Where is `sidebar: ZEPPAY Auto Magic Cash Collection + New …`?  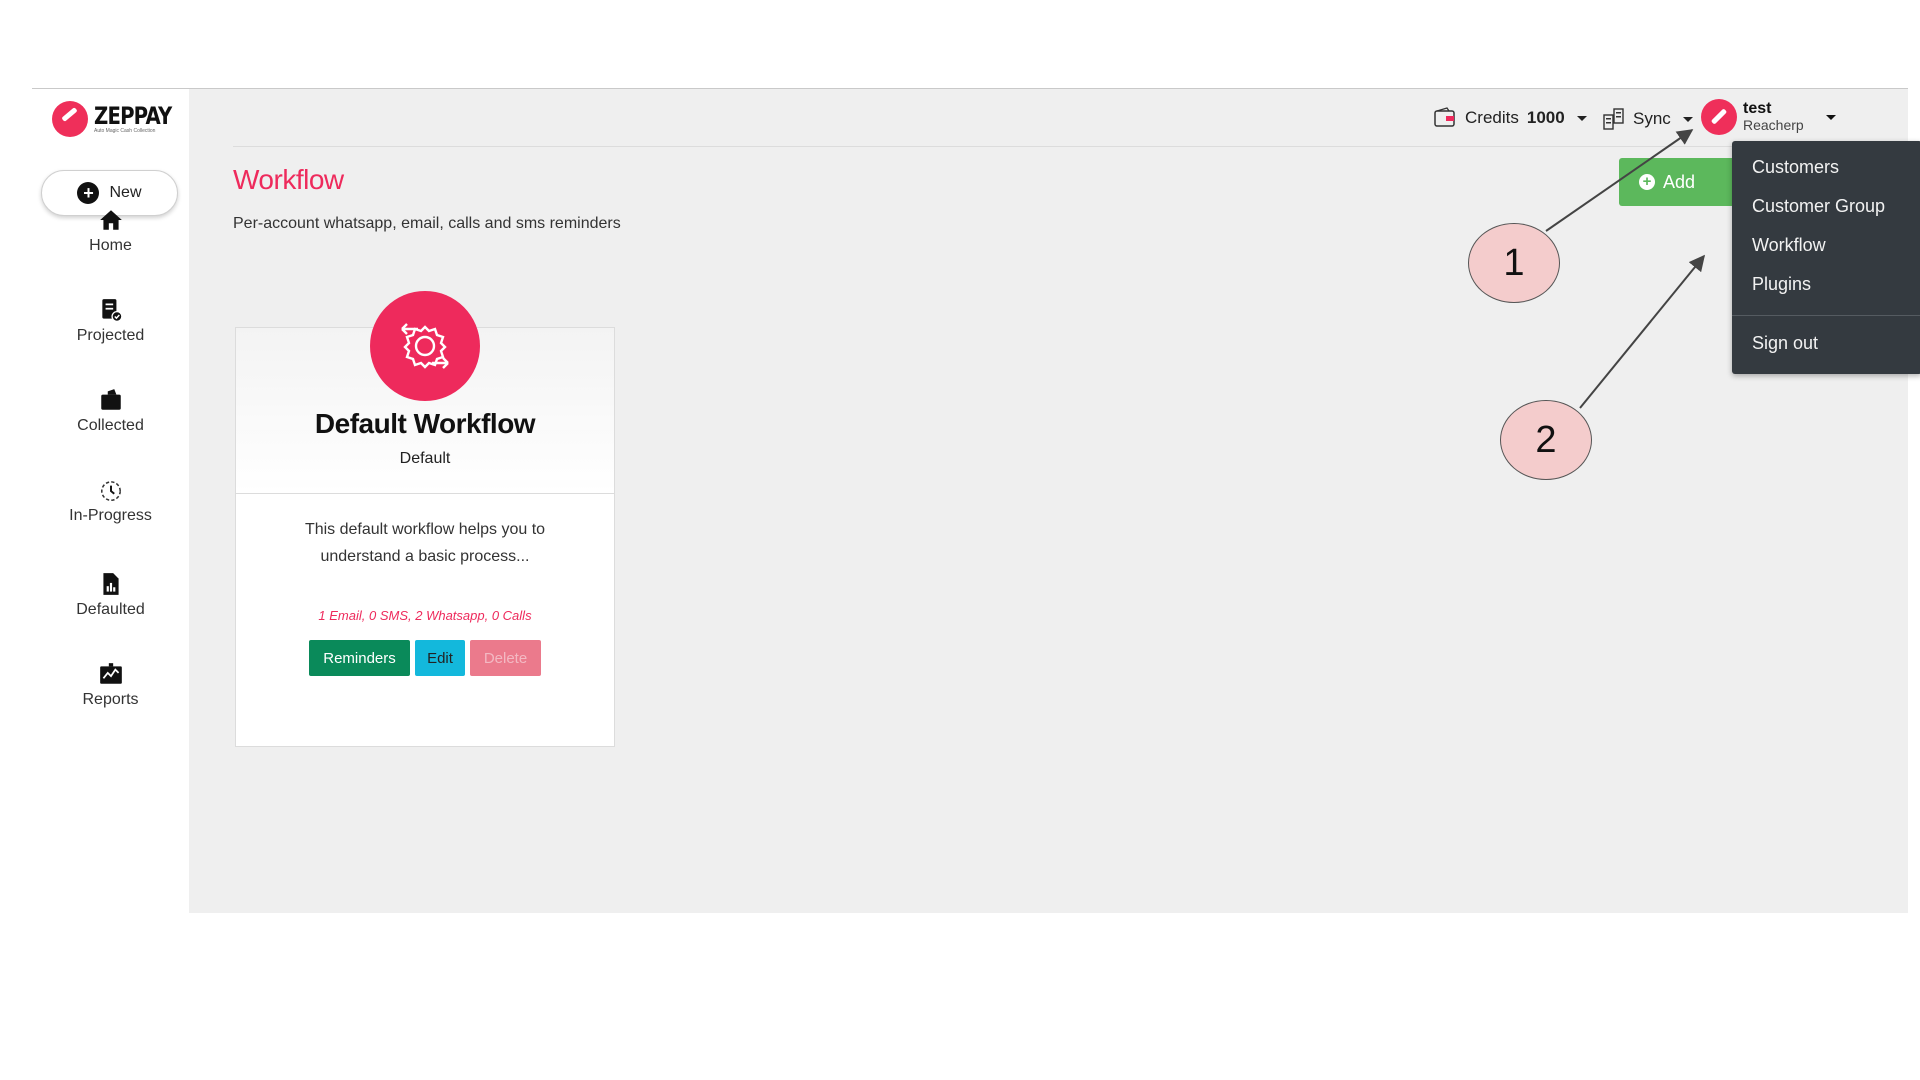
sidebar: ZEPPAY Auto Magic Cash Collection + New … is located at coordinates (110, 501).